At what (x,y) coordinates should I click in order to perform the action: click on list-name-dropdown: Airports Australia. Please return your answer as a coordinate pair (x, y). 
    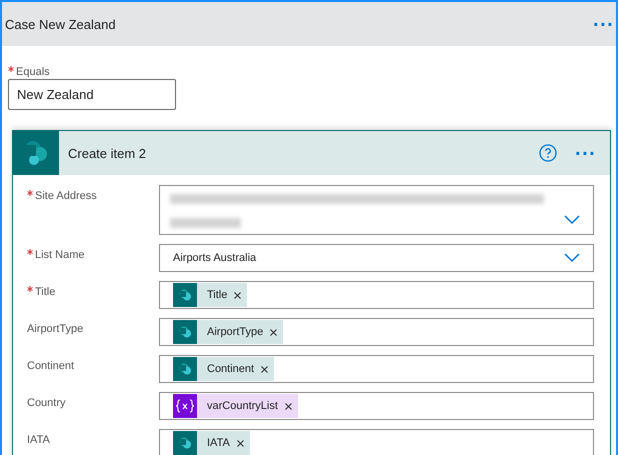
    Looking at the image, I should click on (376, 258).